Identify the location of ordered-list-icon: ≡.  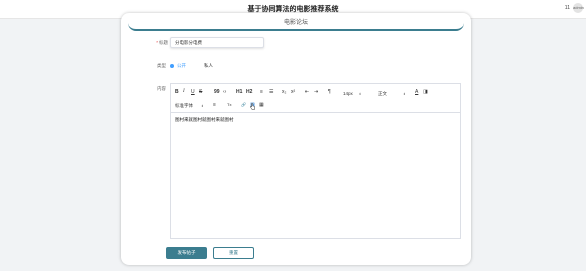
(261, 92).